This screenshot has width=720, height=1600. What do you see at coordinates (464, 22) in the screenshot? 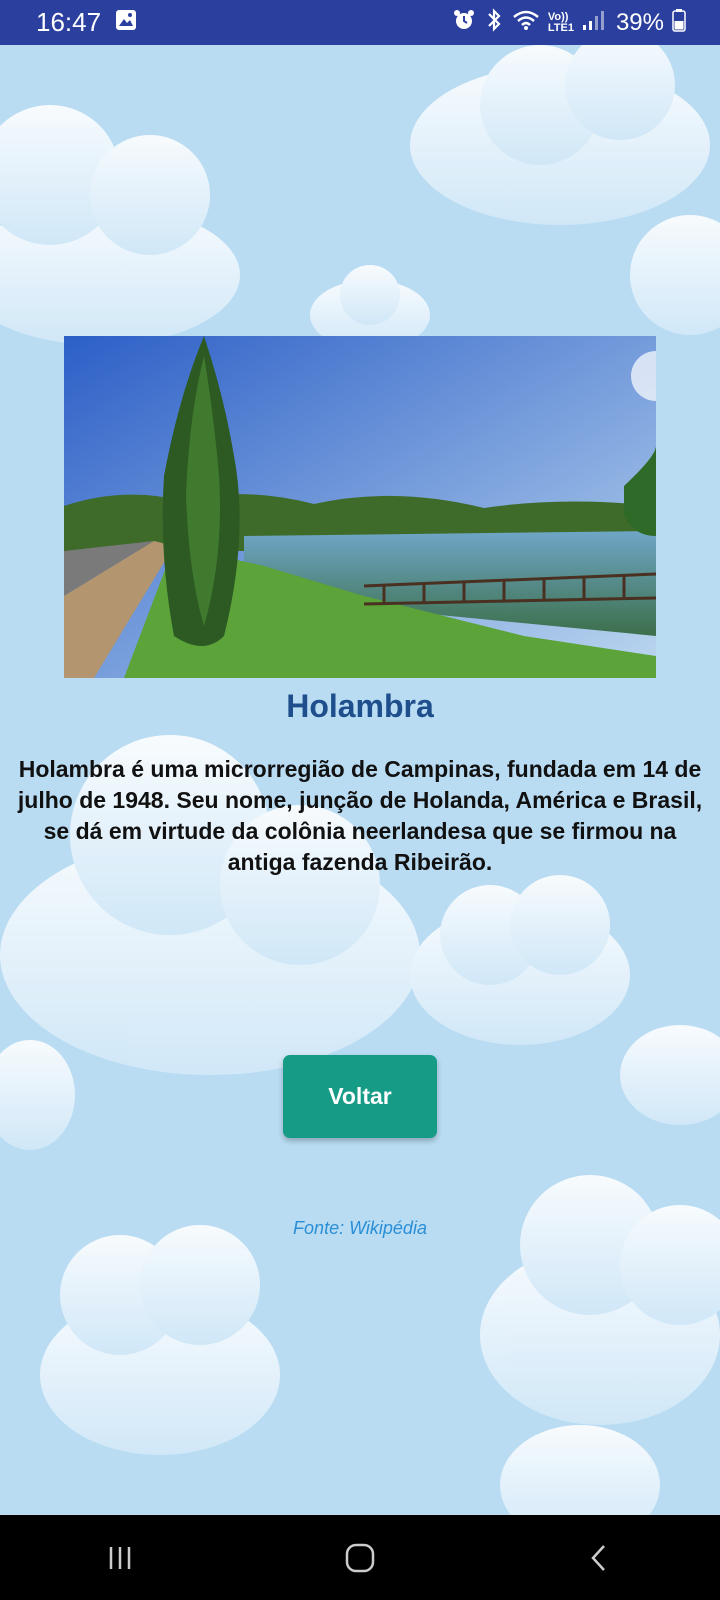
I see `alarm-icon` at bounding box center [464, 22].